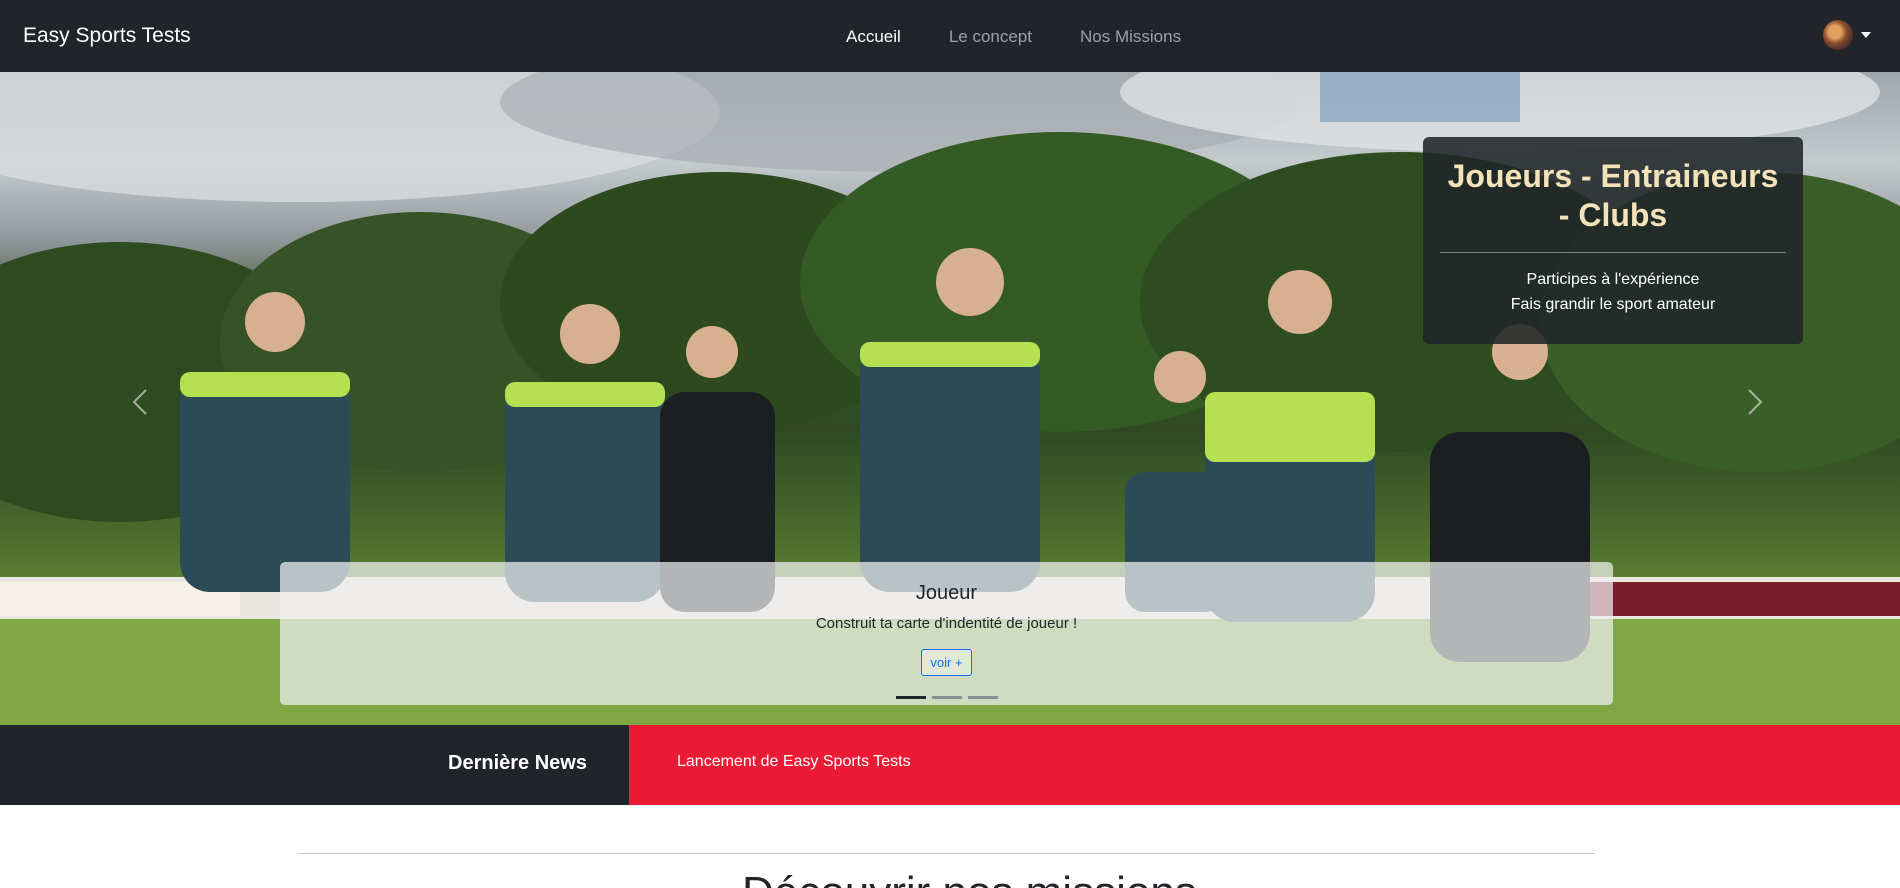  I want to click on brand-link: Easy Sports Tests, so click(107, 36).